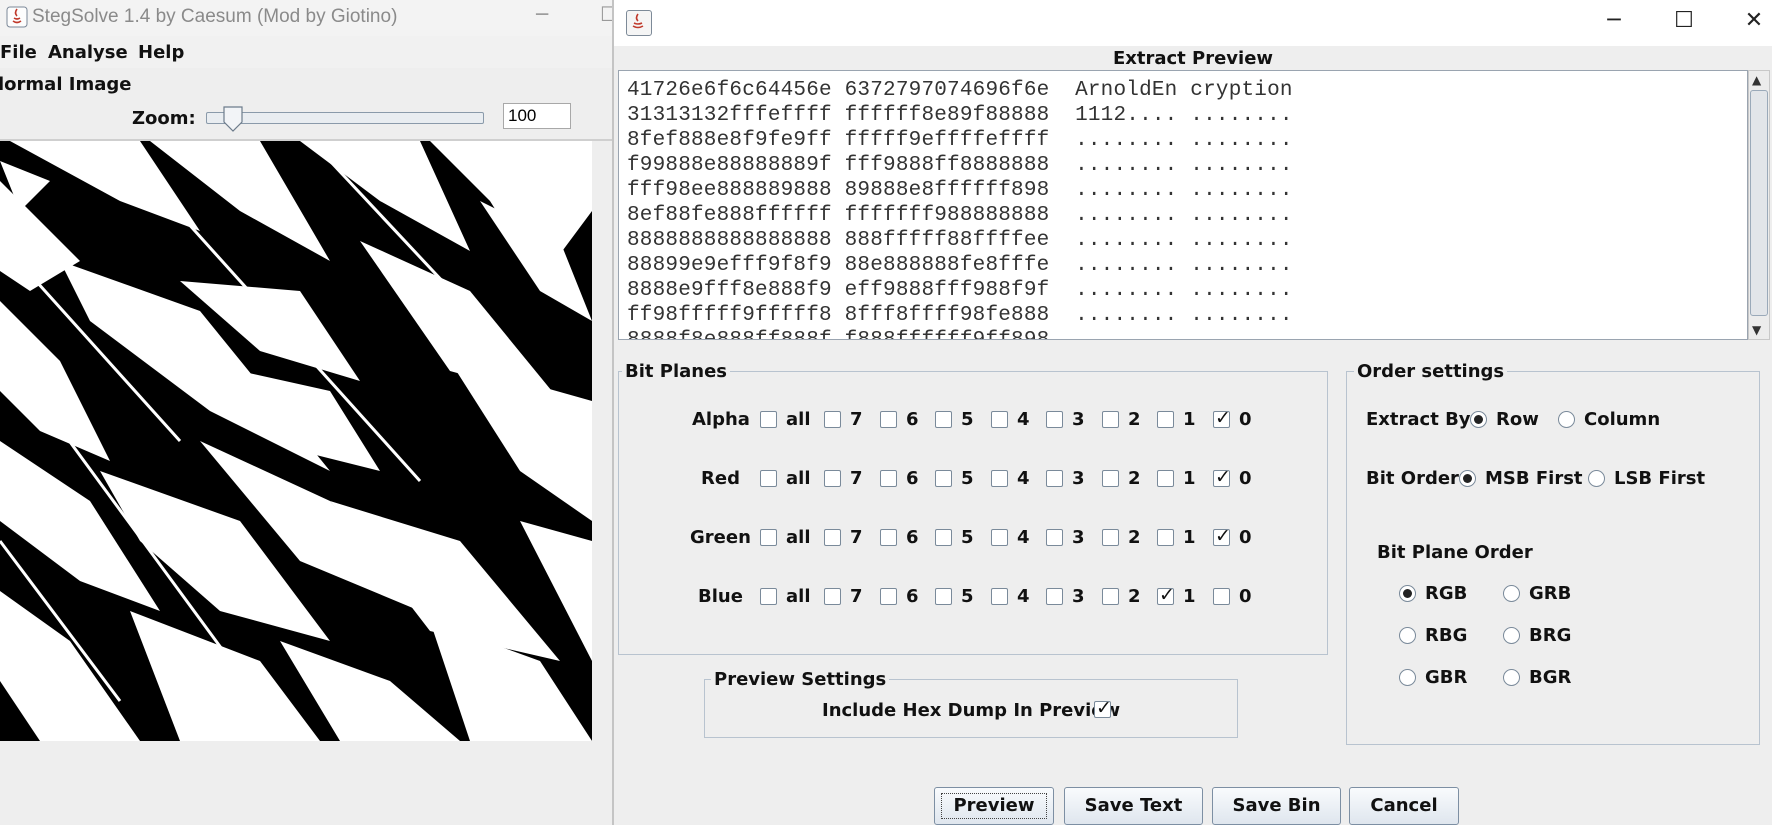 The width and height of the screenshot is (1772, 825). Describe the element at coordinates (888, 419) in the screenshot. I see `alpha-bit-6-checkbox` at that location.